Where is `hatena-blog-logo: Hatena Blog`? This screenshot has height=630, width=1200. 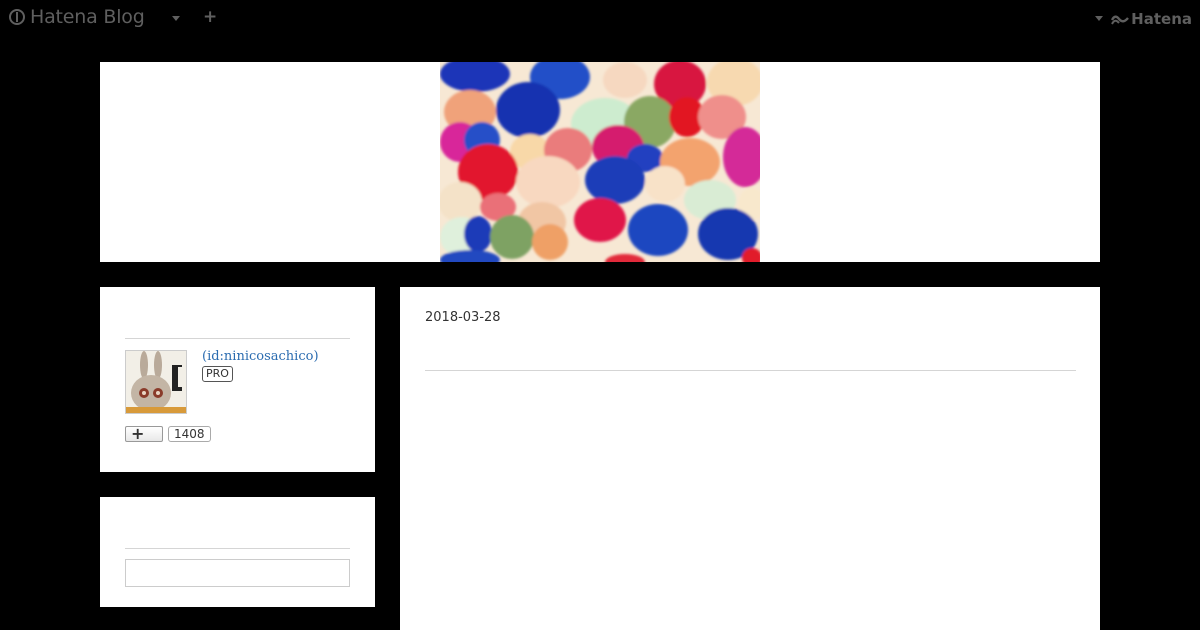 hatena-blog-logo: Hatena Blog is located at coordinates (77, 17).